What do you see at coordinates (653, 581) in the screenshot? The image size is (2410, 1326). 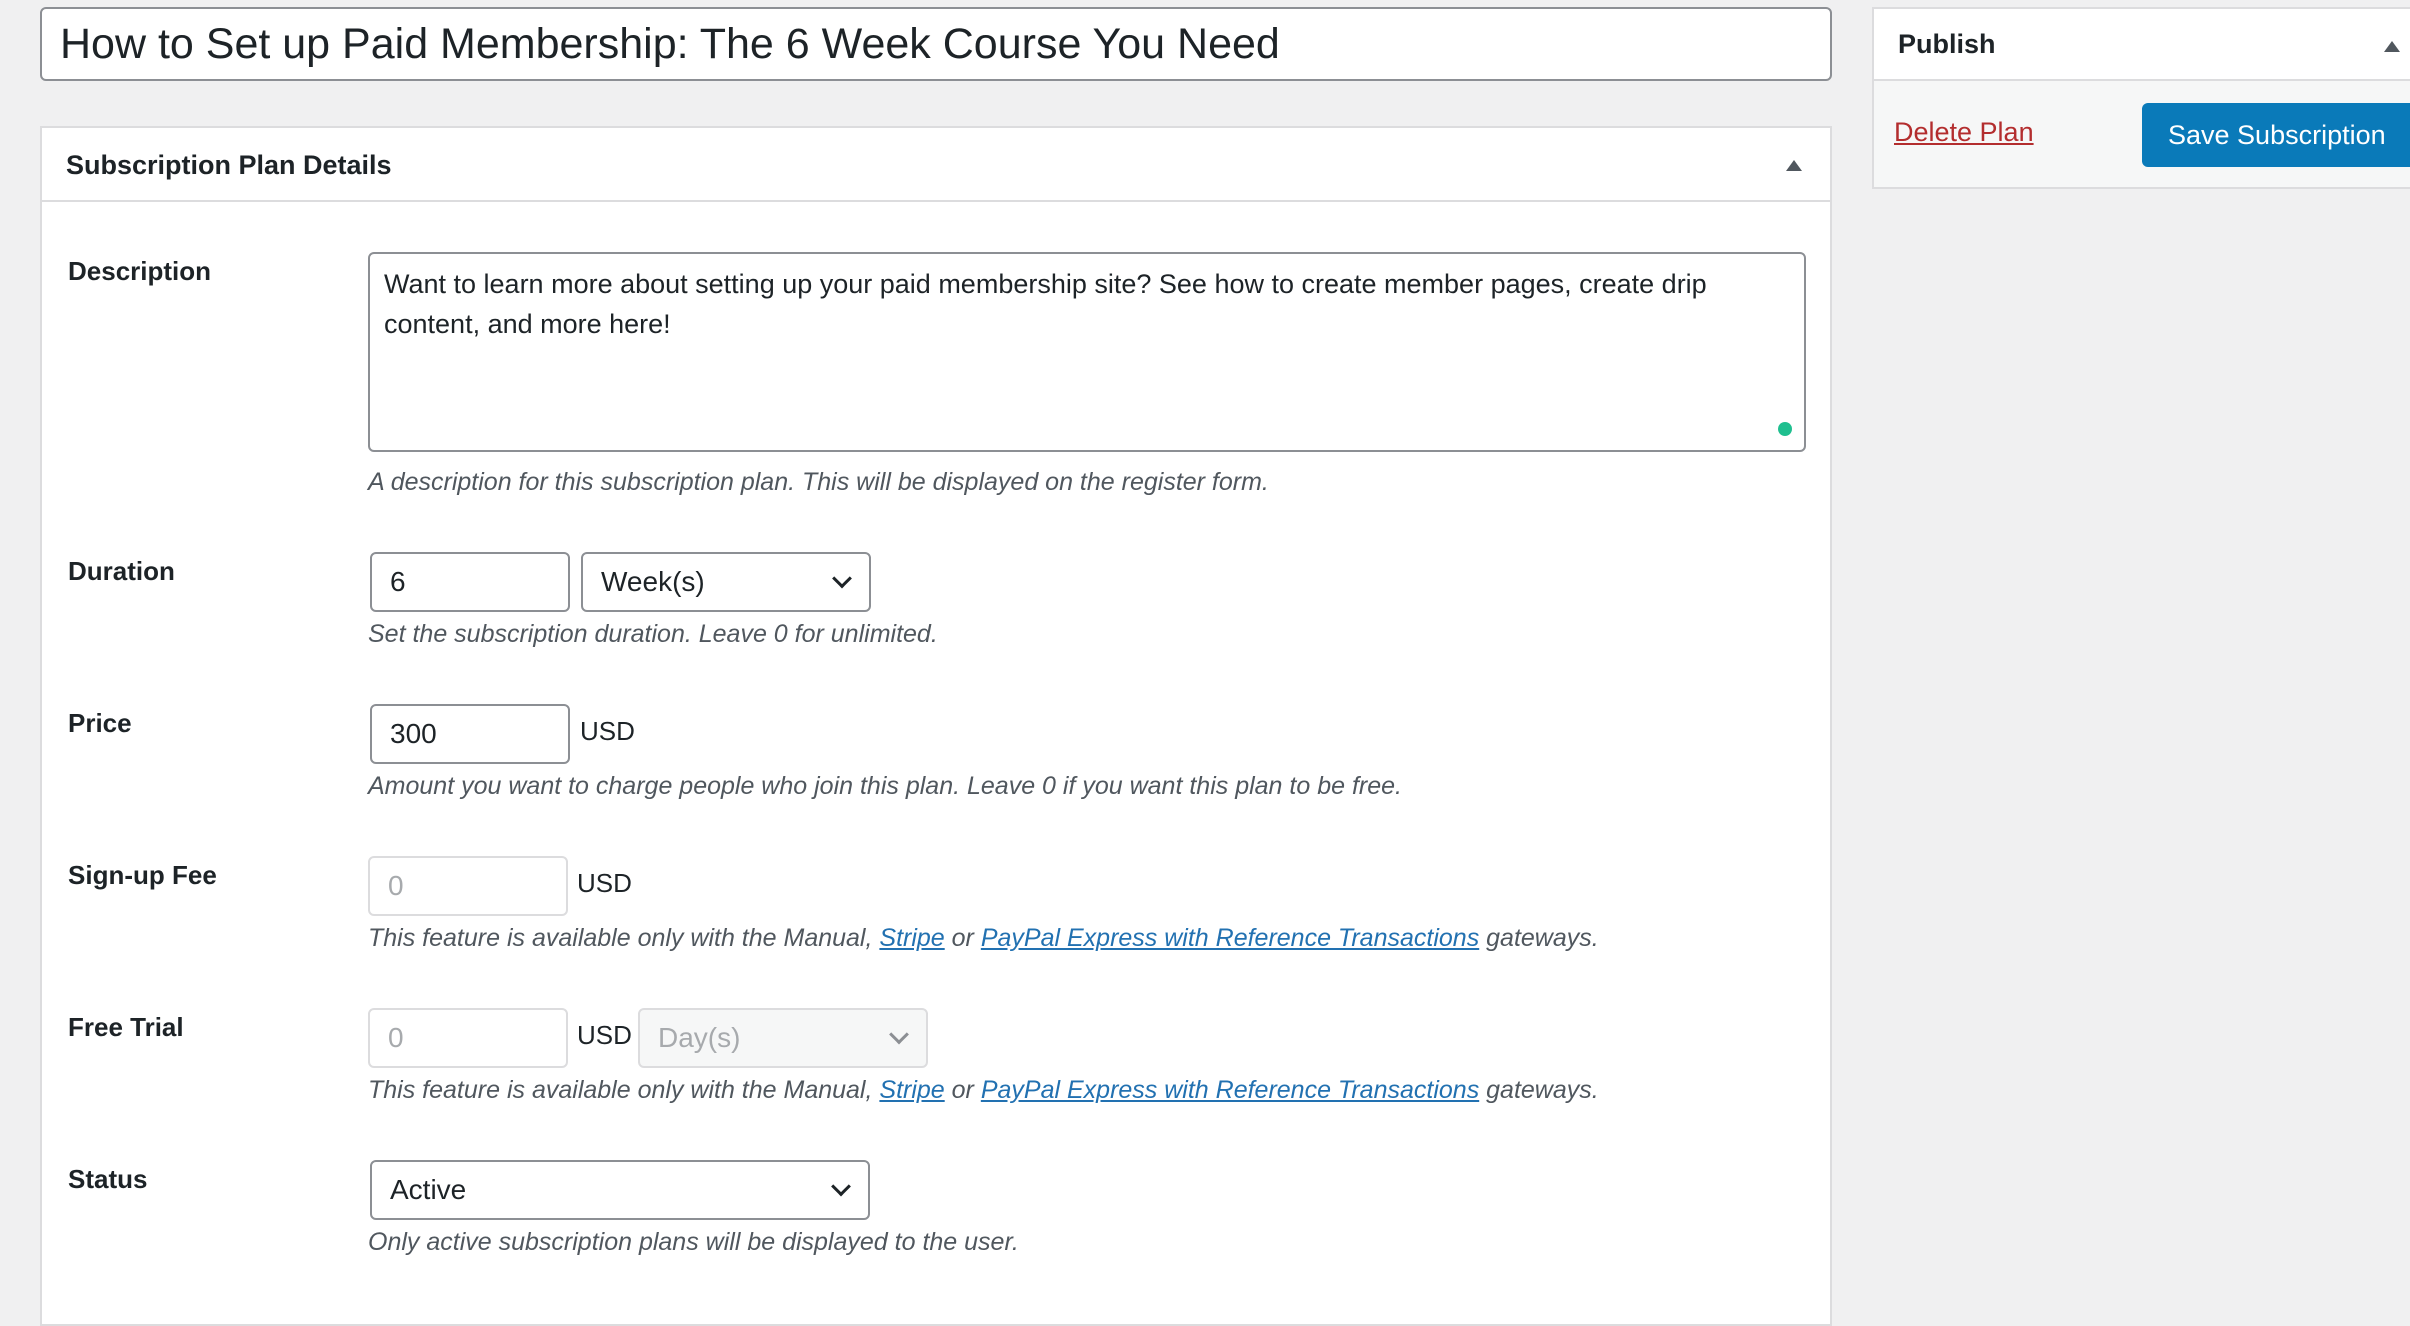 I see `duration-unit-value: Week(s)` at bounding box center [653, 581].